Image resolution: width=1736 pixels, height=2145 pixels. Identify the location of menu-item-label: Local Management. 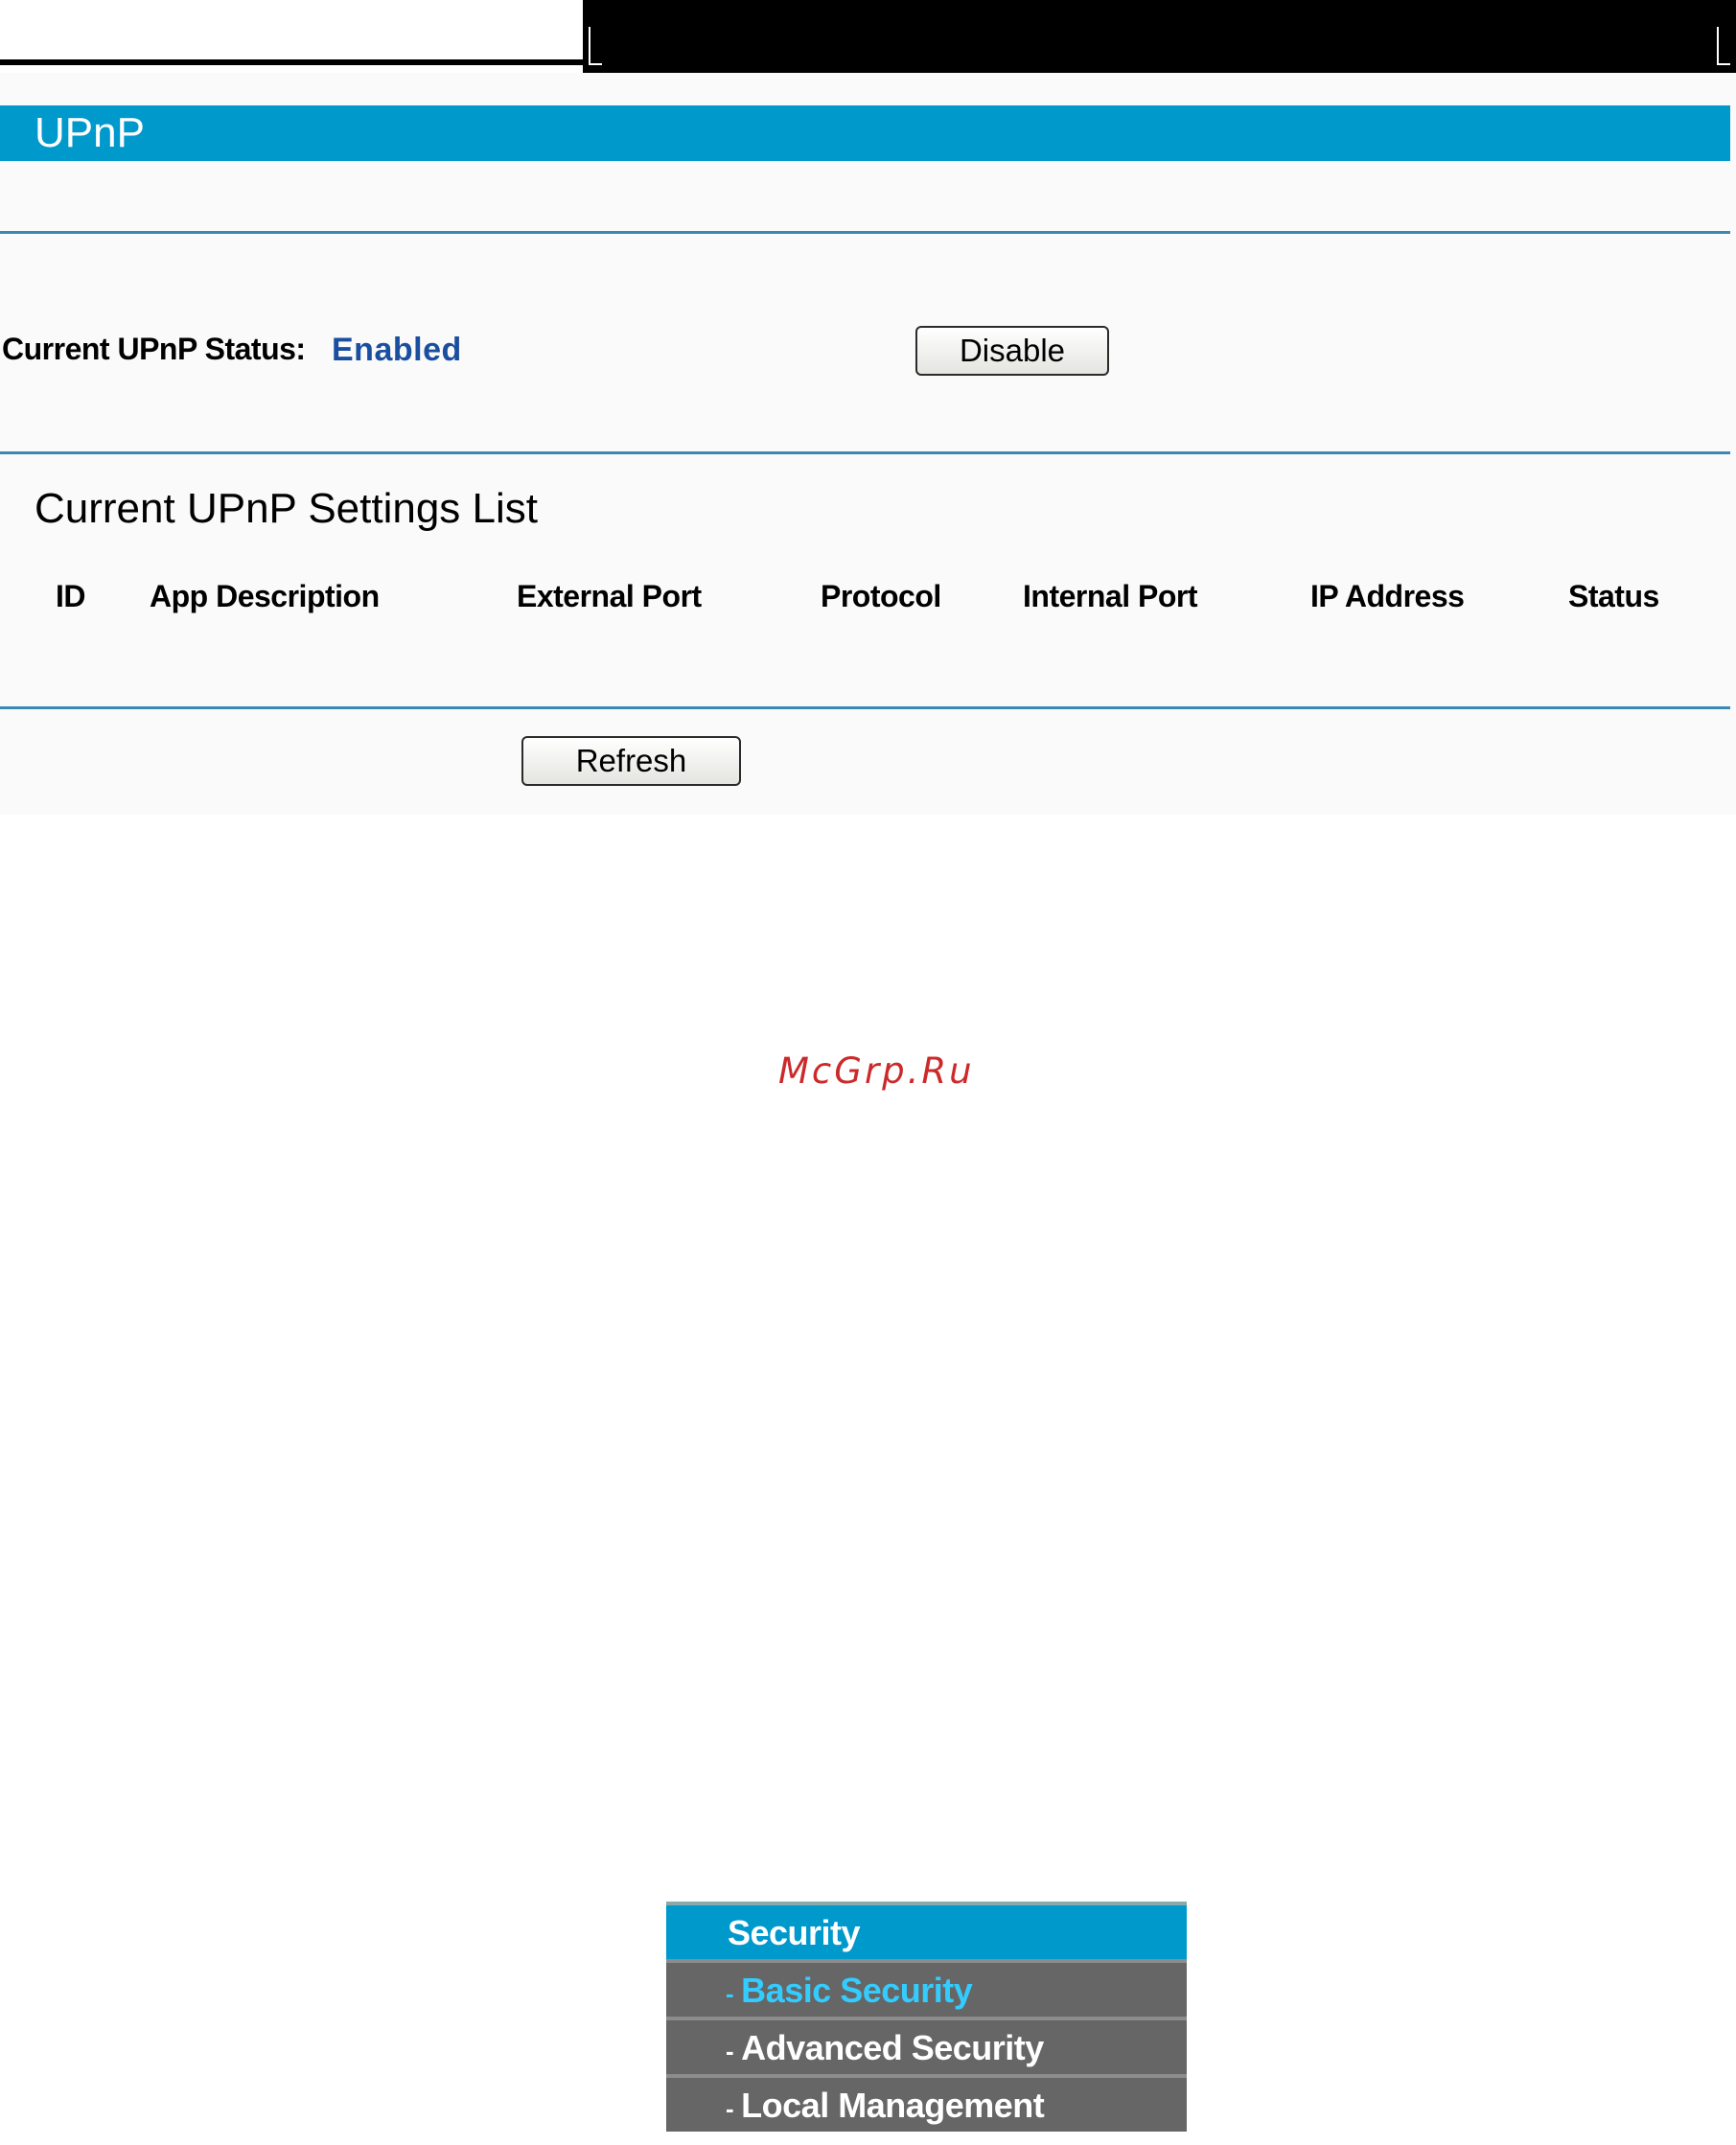
(893, 2105).